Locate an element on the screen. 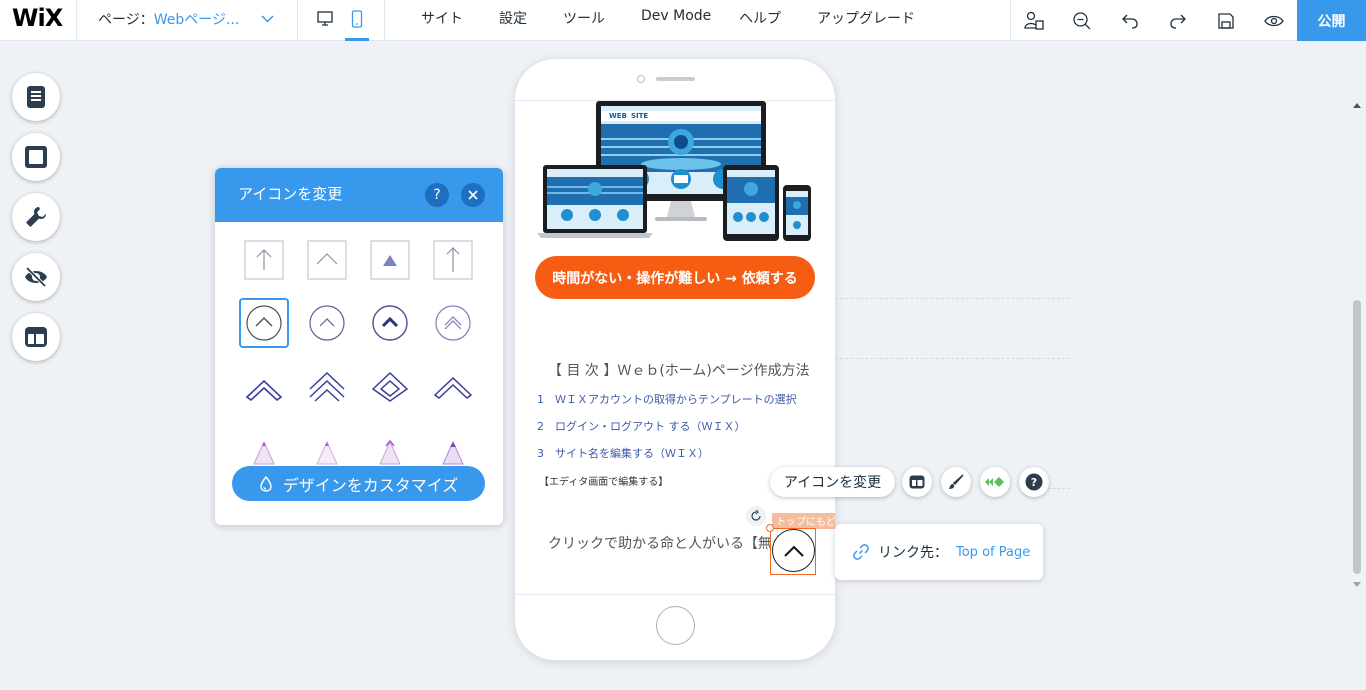 This screenshot has width=1366, height=690. paragraph-text: クリックで助かる命と人がいる【無料 is located at coordinates (660, 543).